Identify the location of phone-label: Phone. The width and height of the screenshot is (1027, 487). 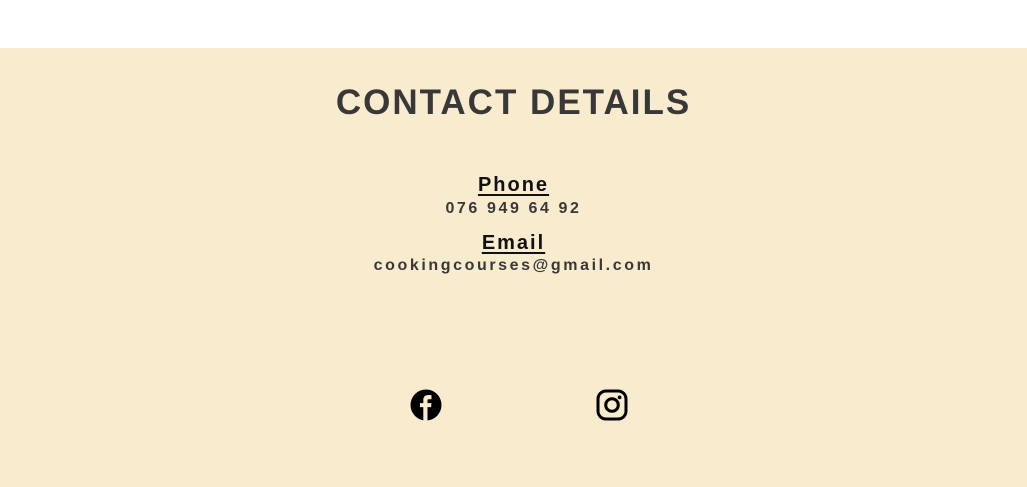
(513, 185).